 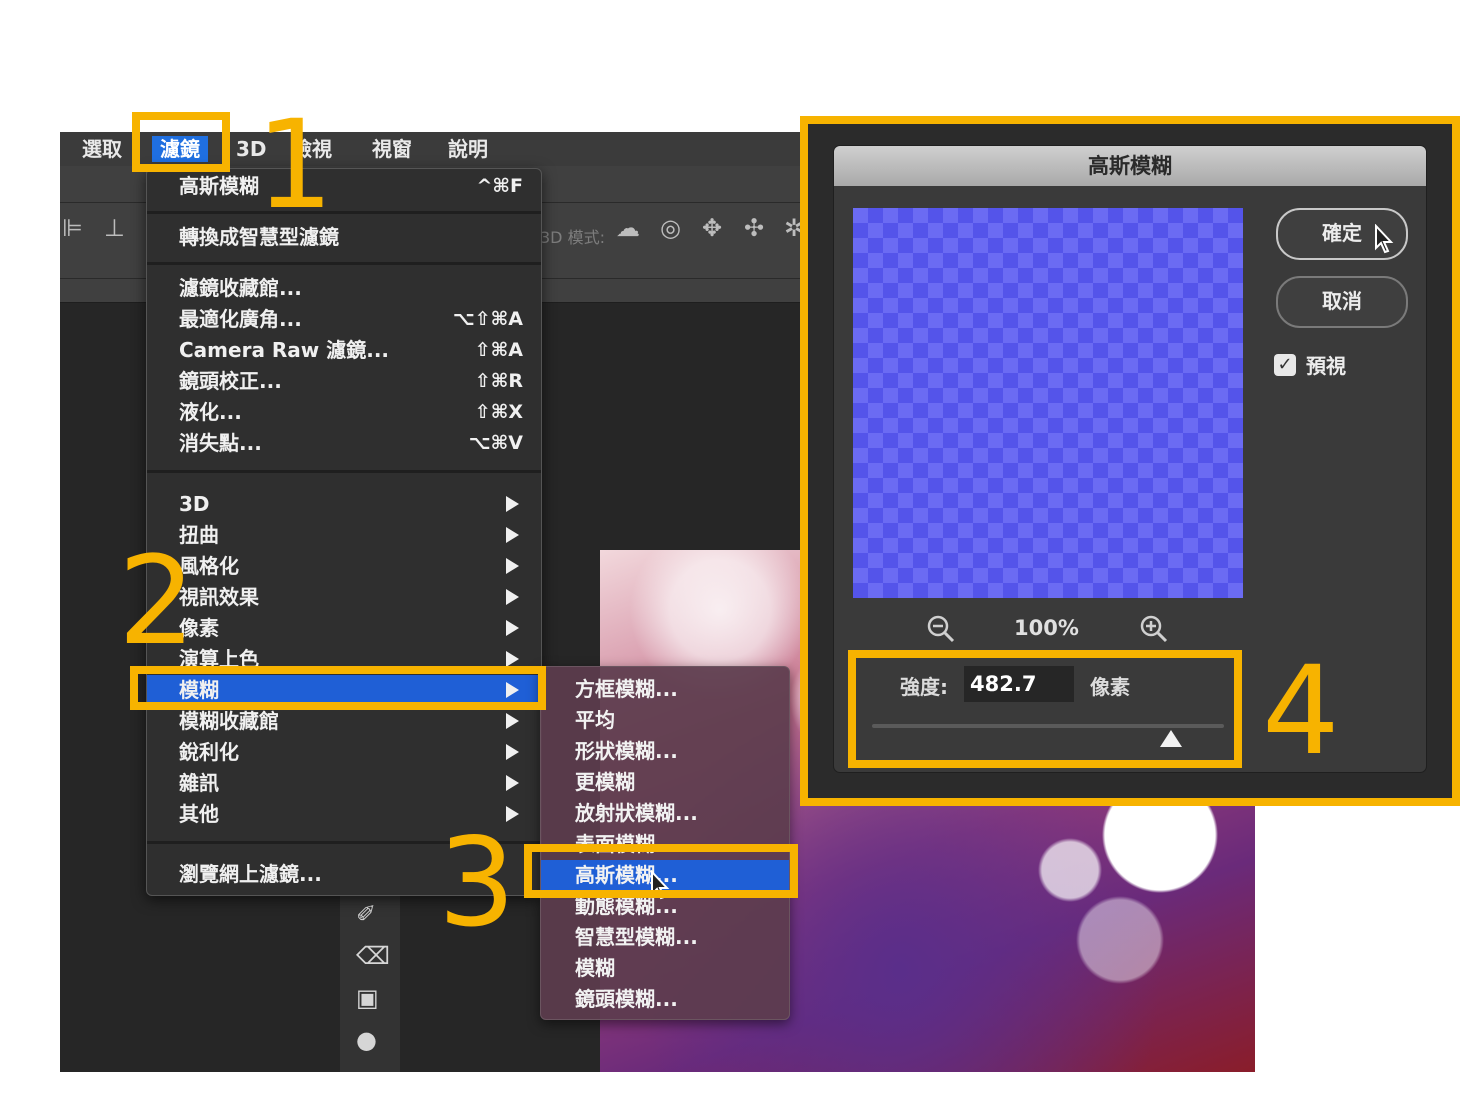 I want to click on menu-window: 視窗, so click(x=392, y=149).